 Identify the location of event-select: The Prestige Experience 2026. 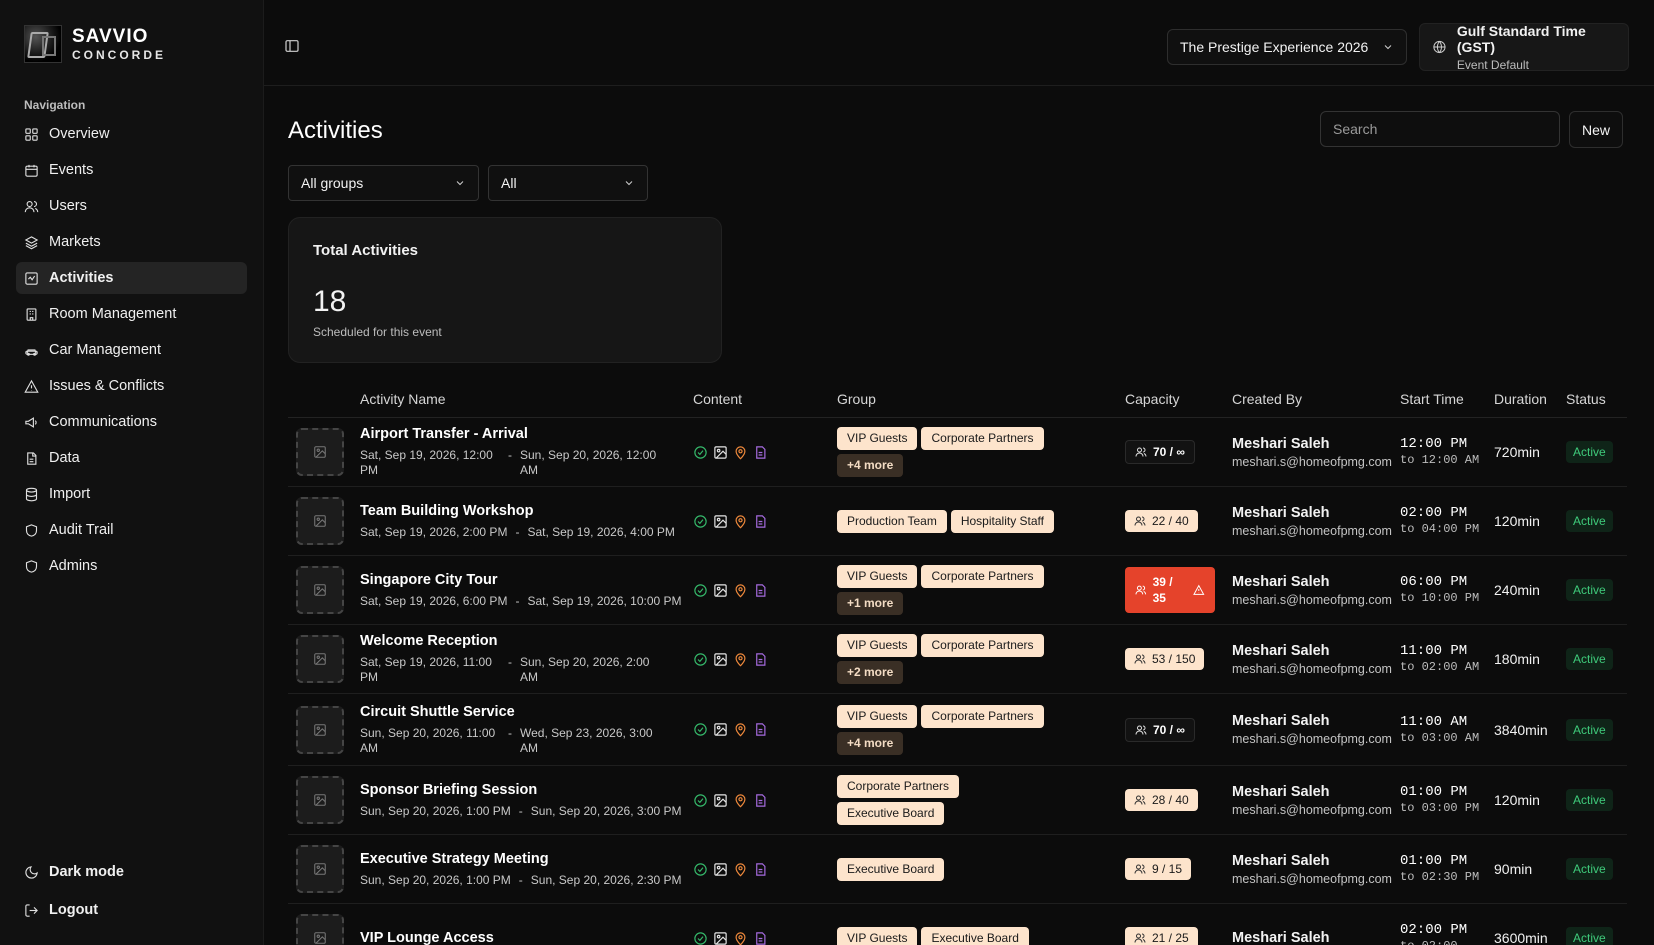
(1287, 47).